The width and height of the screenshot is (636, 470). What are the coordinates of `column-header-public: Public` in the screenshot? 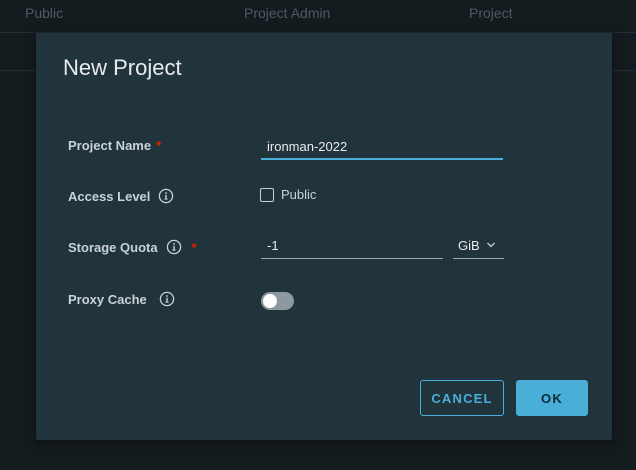 It's located at (44, 13).